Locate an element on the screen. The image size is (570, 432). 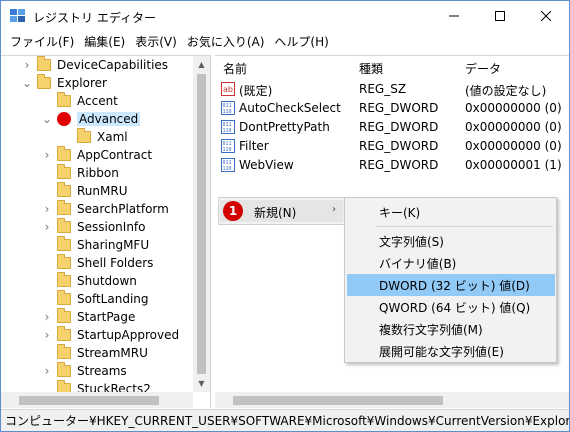
tree-vertical-scroll-thumb is located at coordinates (201, 224).